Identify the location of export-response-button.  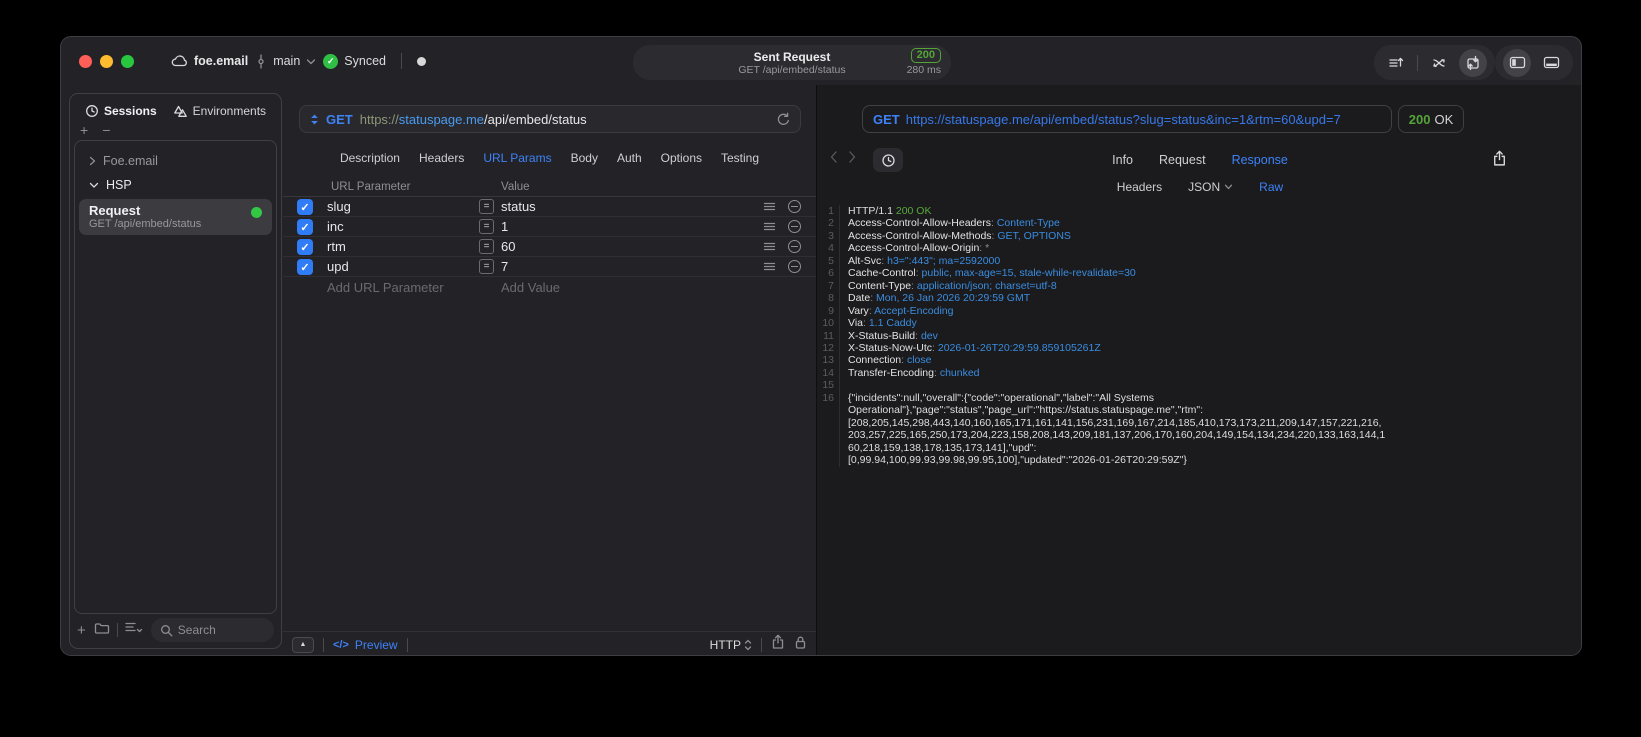
(1499, 161).